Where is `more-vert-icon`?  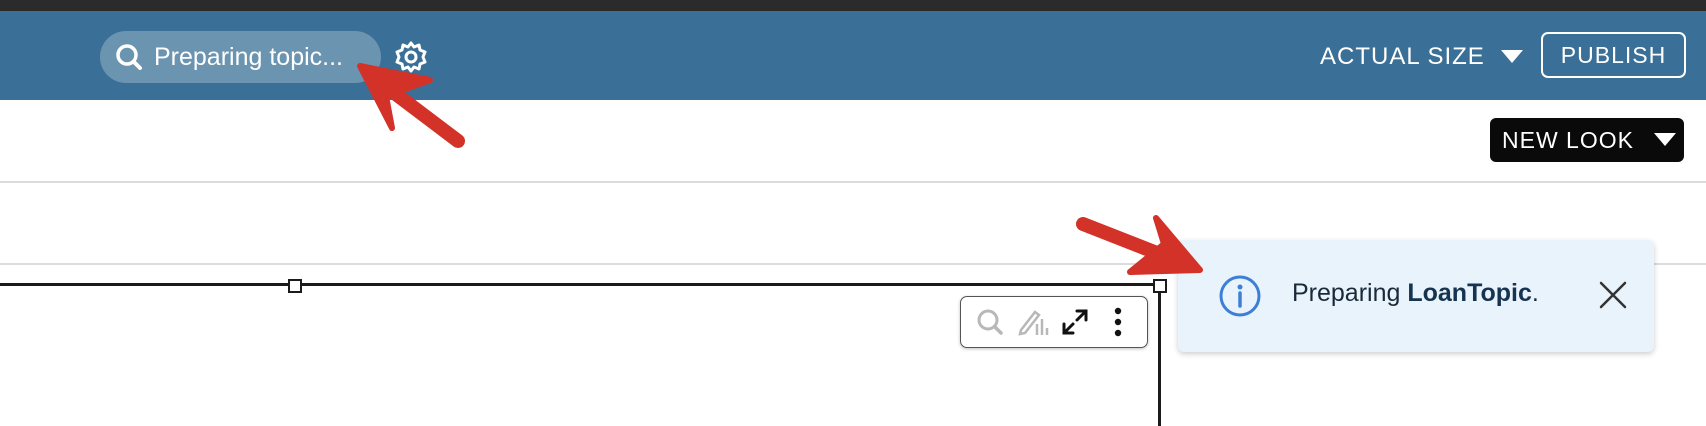
more-vert-icon is located at coordinates (1118, 322).